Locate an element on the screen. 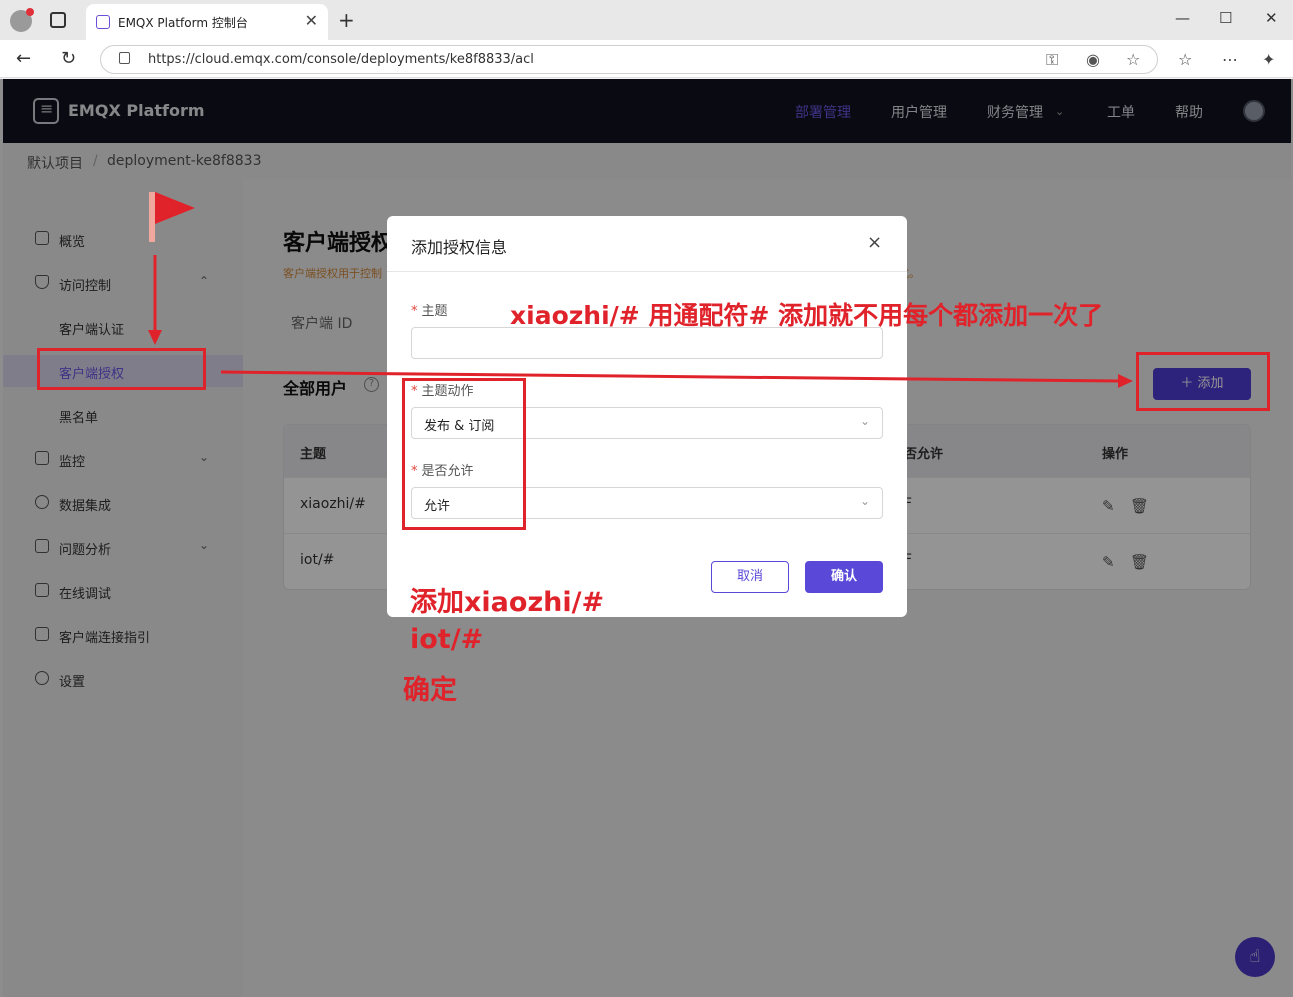 The height and width of the screenshot is (997, 1293). annotation-box-sidebar is located at coordinates (121, 369).